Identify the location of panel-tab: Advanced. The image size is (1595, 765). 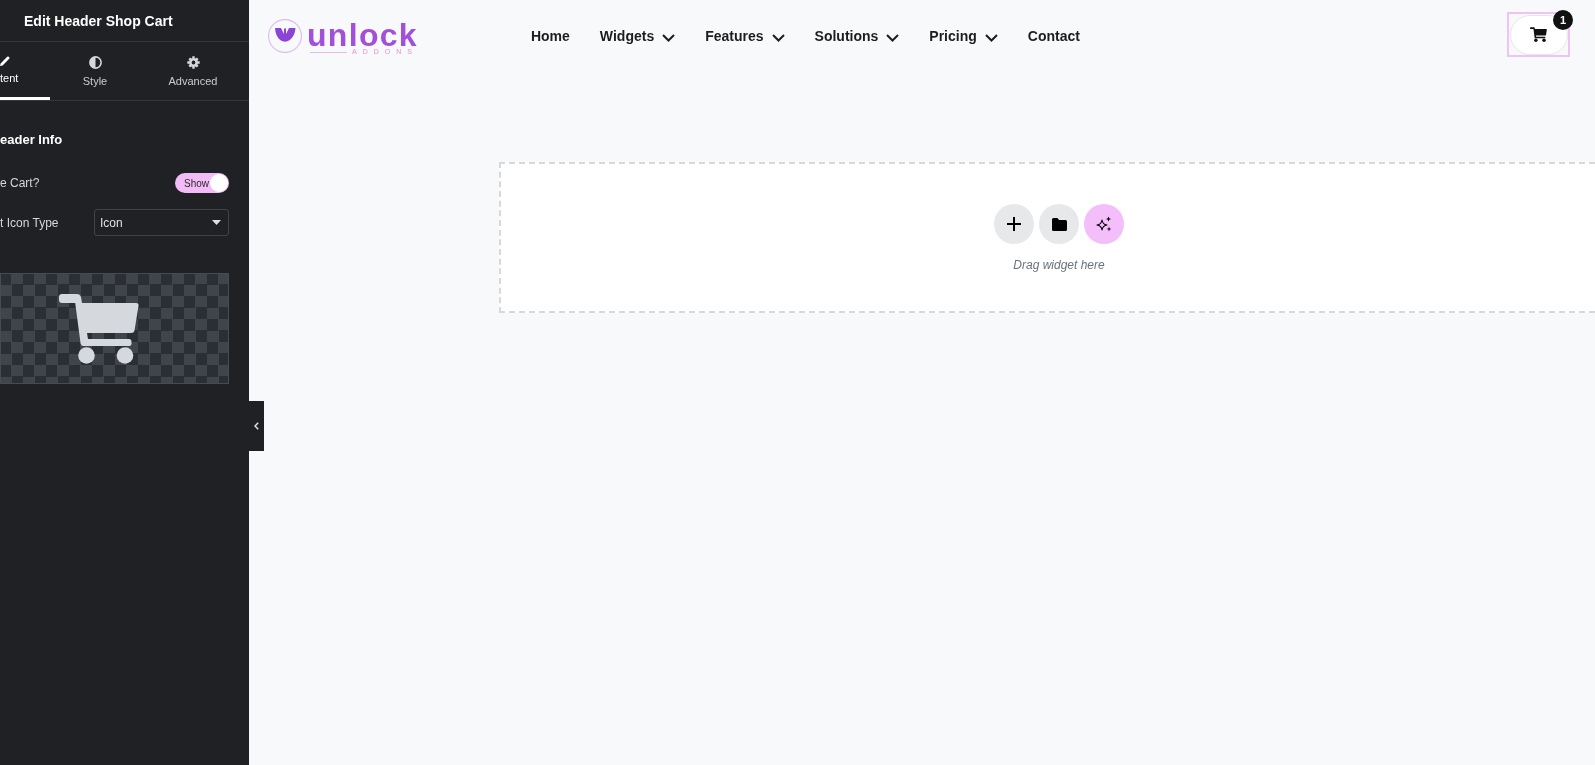
(193, 71).